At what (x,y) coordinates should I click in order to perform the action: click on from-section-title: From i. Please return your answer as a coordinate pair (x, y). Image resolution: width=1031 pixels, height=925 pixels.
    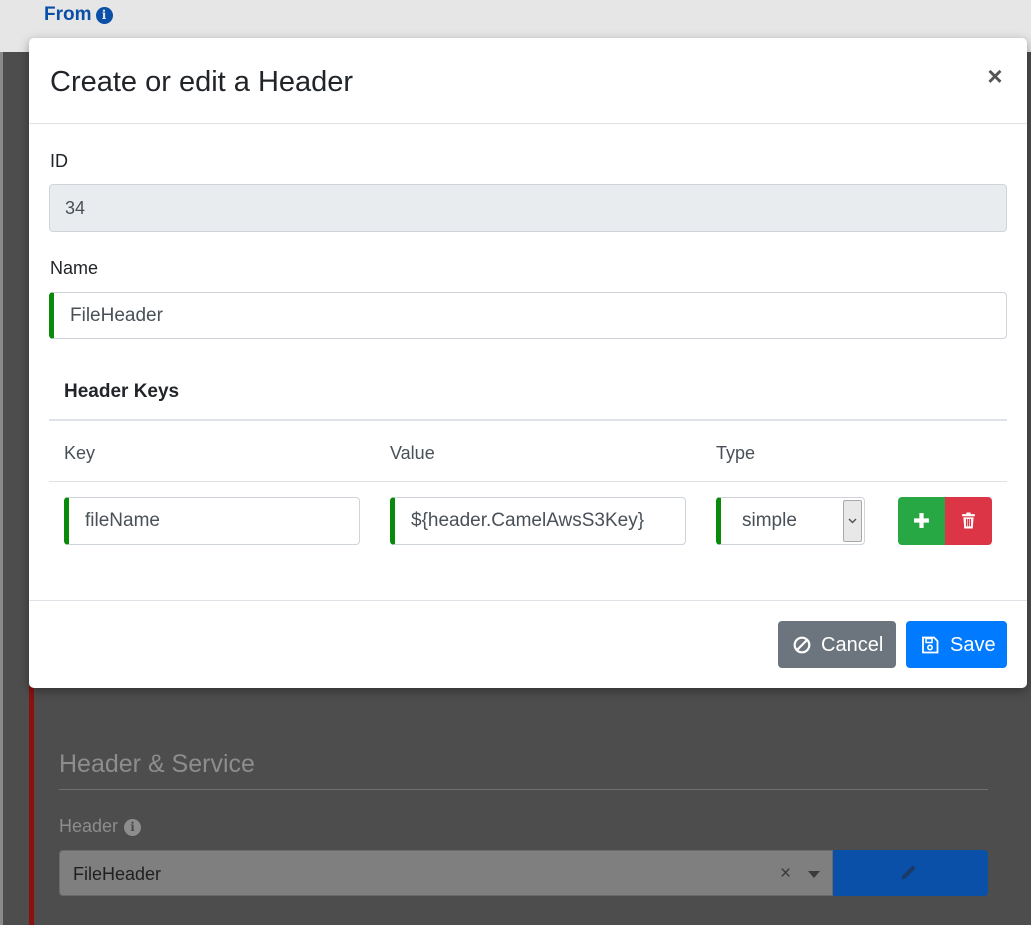
    Looking at the image, I should click on (78, 15).